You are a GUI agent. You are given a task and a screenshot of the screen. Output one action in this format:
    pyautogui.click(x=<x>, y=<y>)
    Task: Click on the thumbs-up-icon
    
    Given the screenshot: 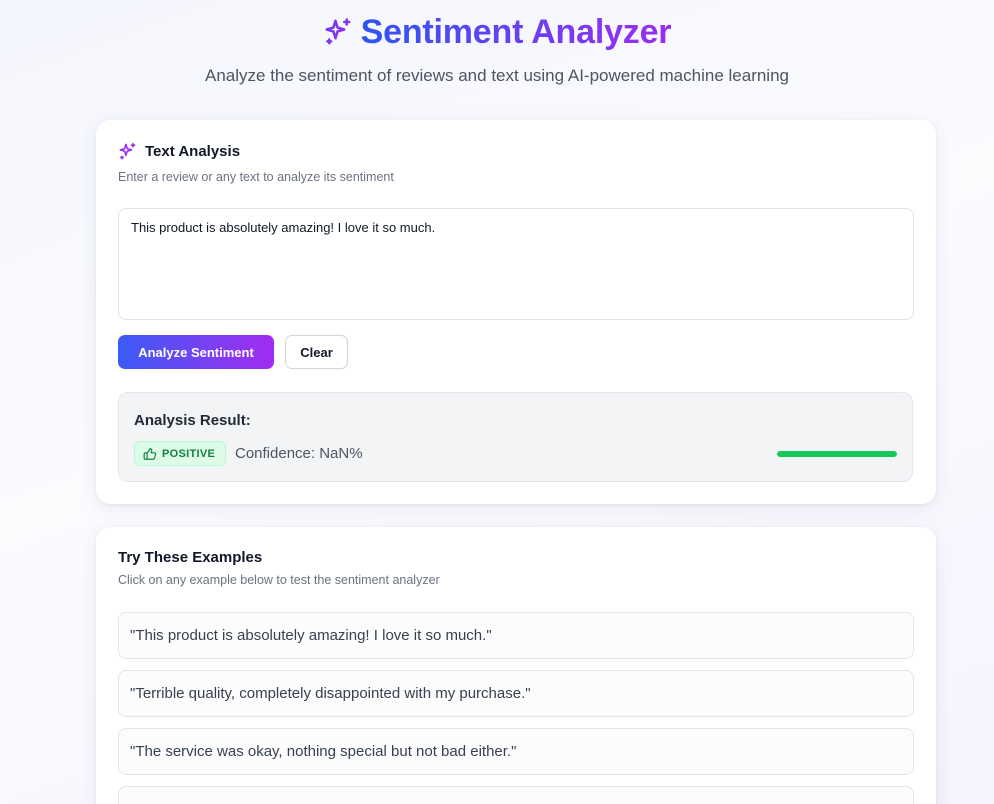 What is the action you would take?
    pyautogui.click(x=150, y=454)
    